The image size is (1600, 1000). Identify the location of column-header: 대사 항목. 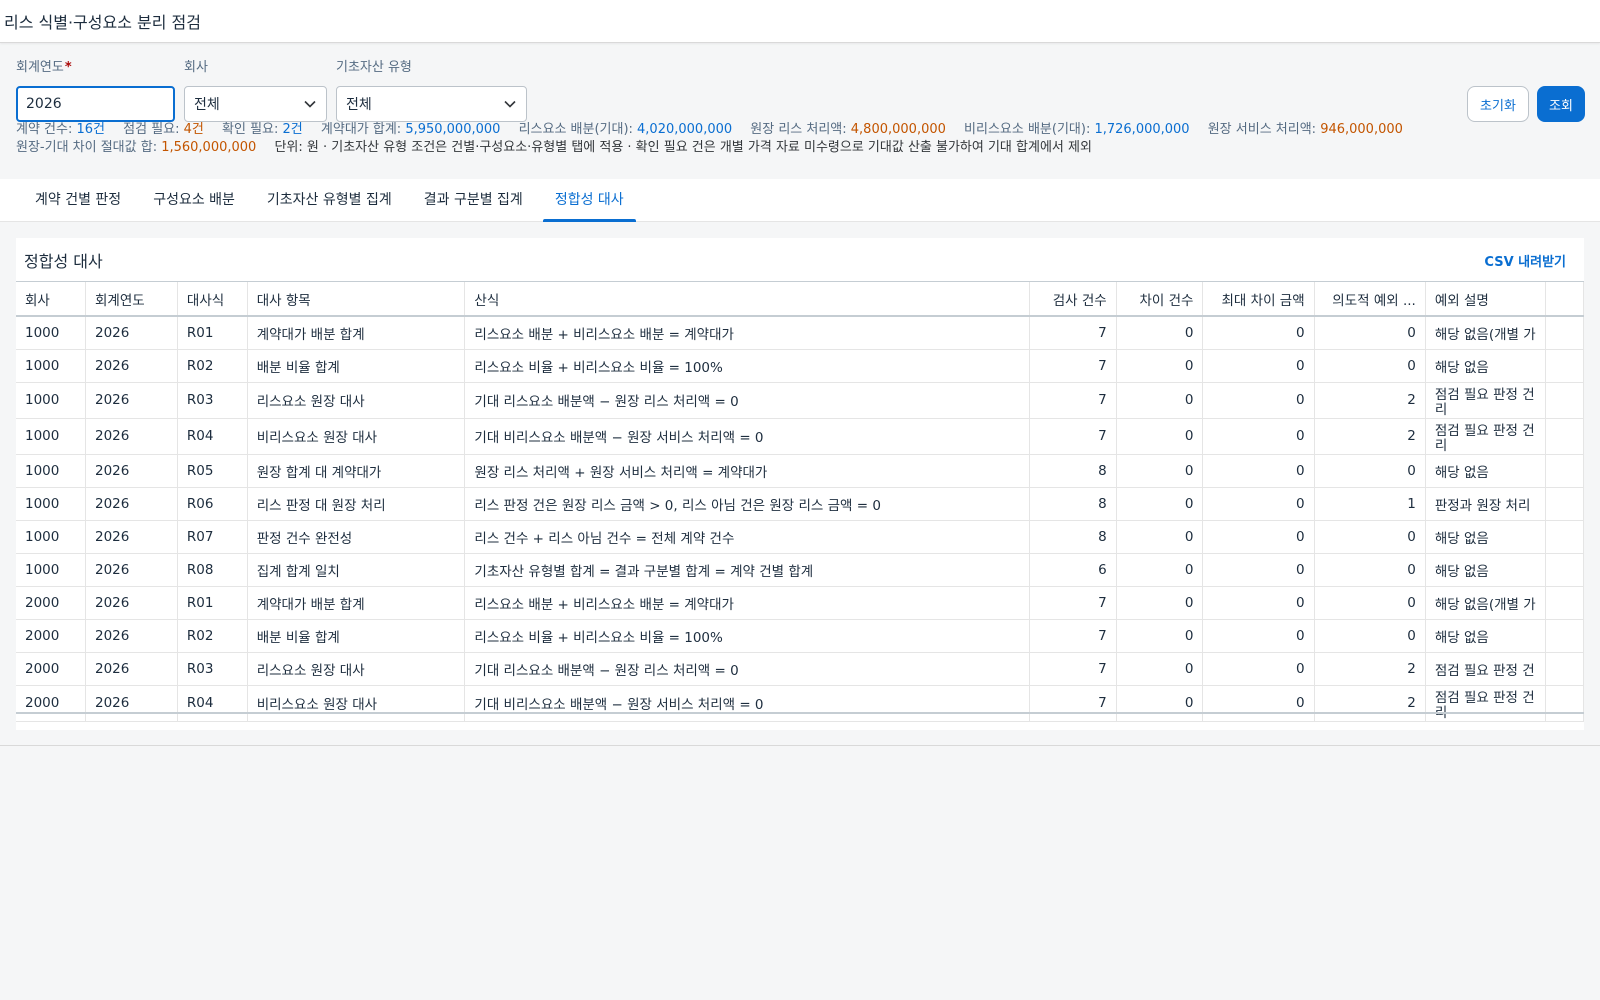
(356, 299).